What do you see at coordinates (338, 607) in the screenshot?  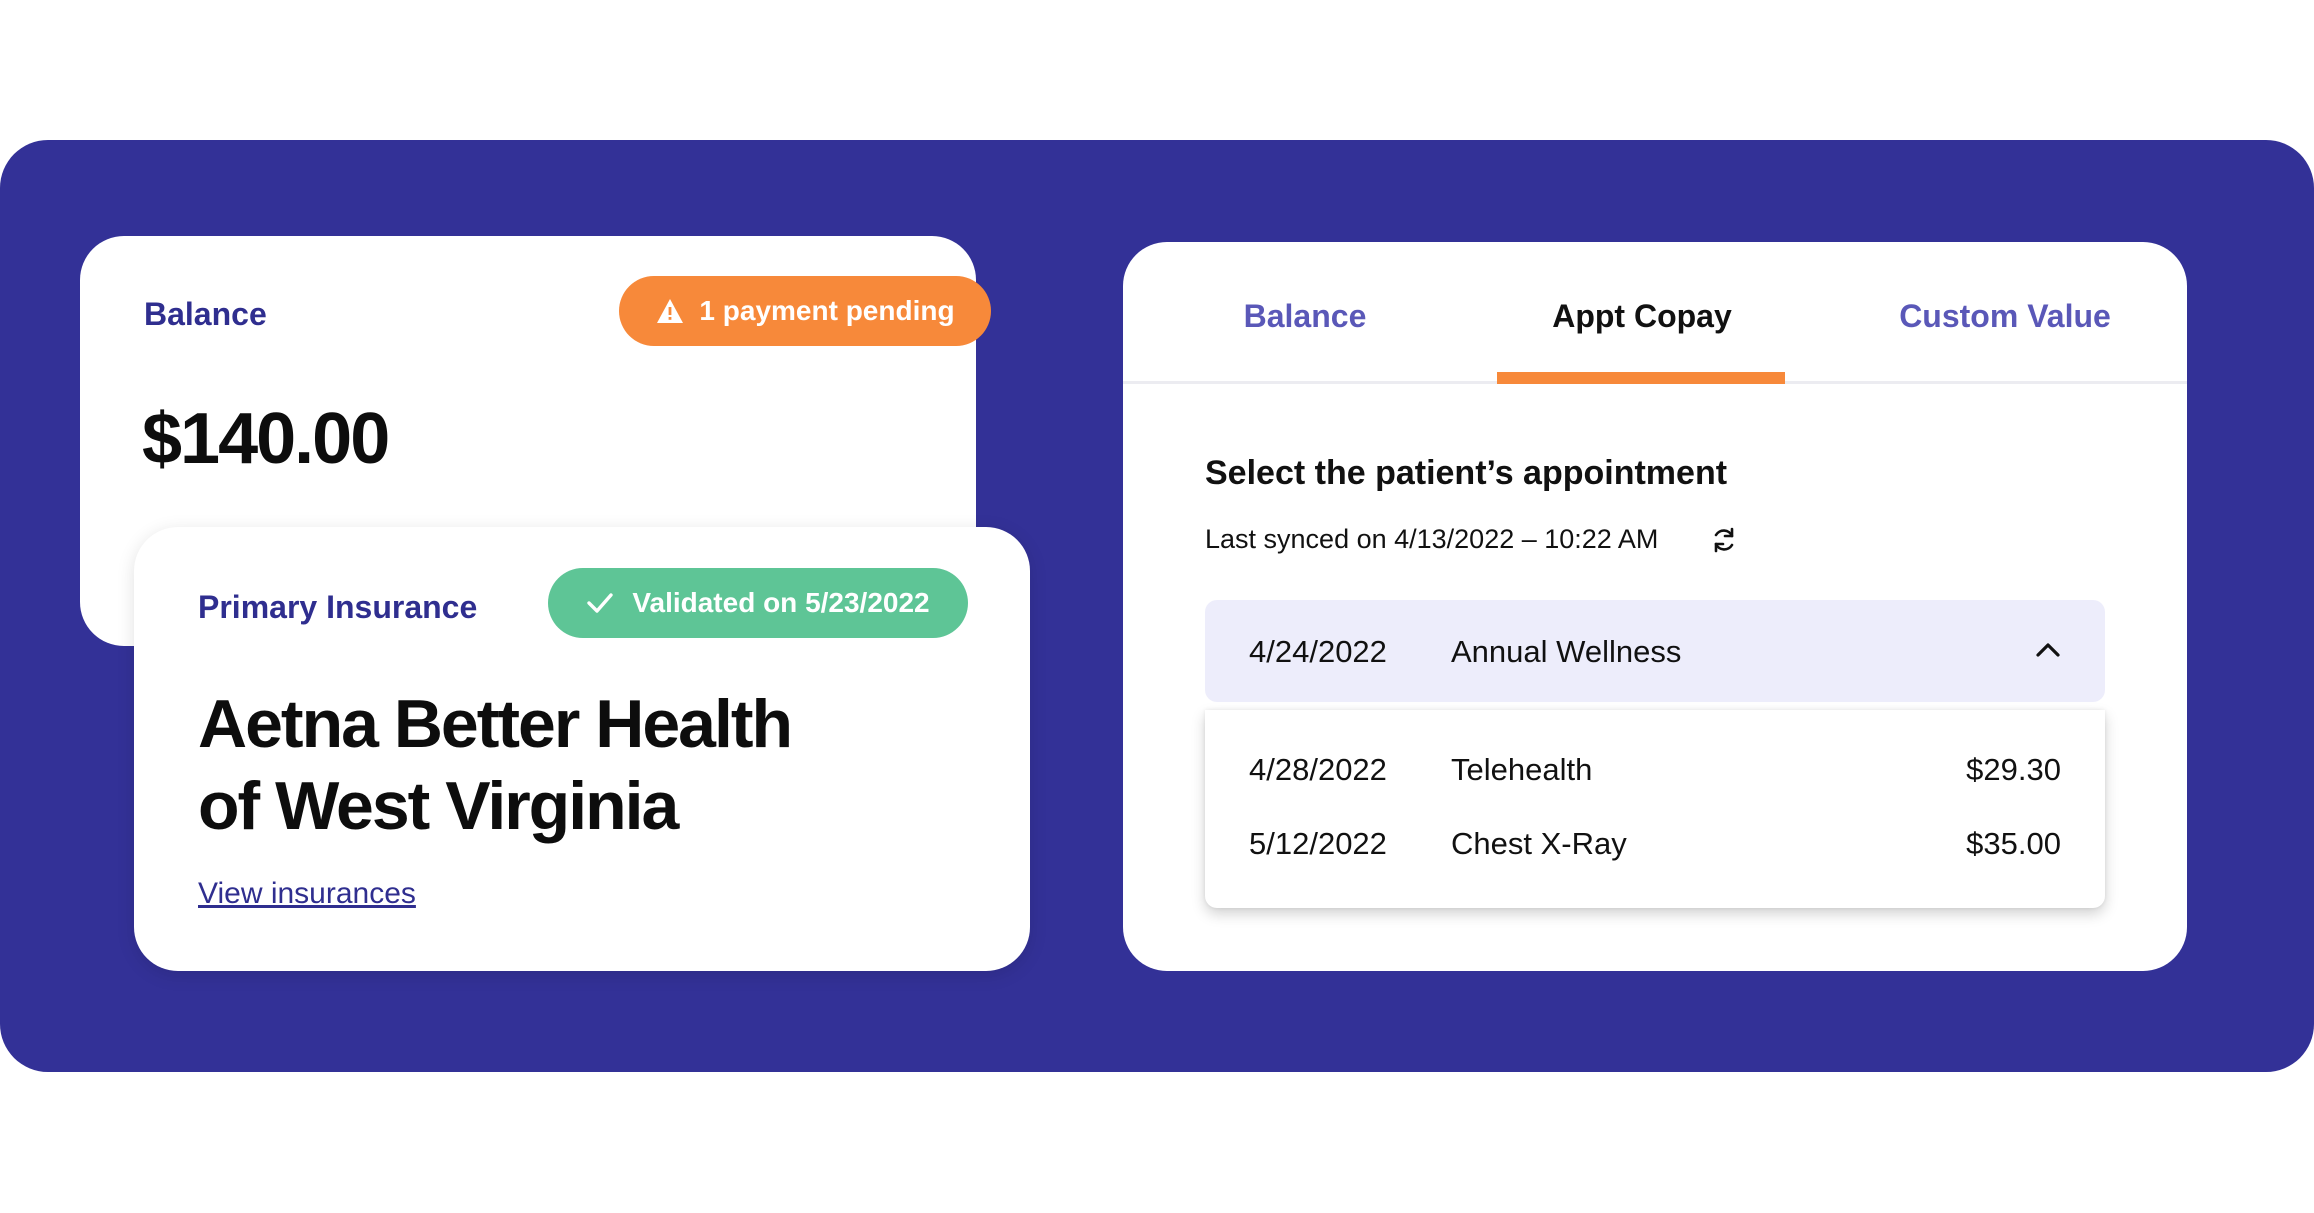 I see `primary-insurance-label: Primary Insurance` at bounding box center [338, 607].